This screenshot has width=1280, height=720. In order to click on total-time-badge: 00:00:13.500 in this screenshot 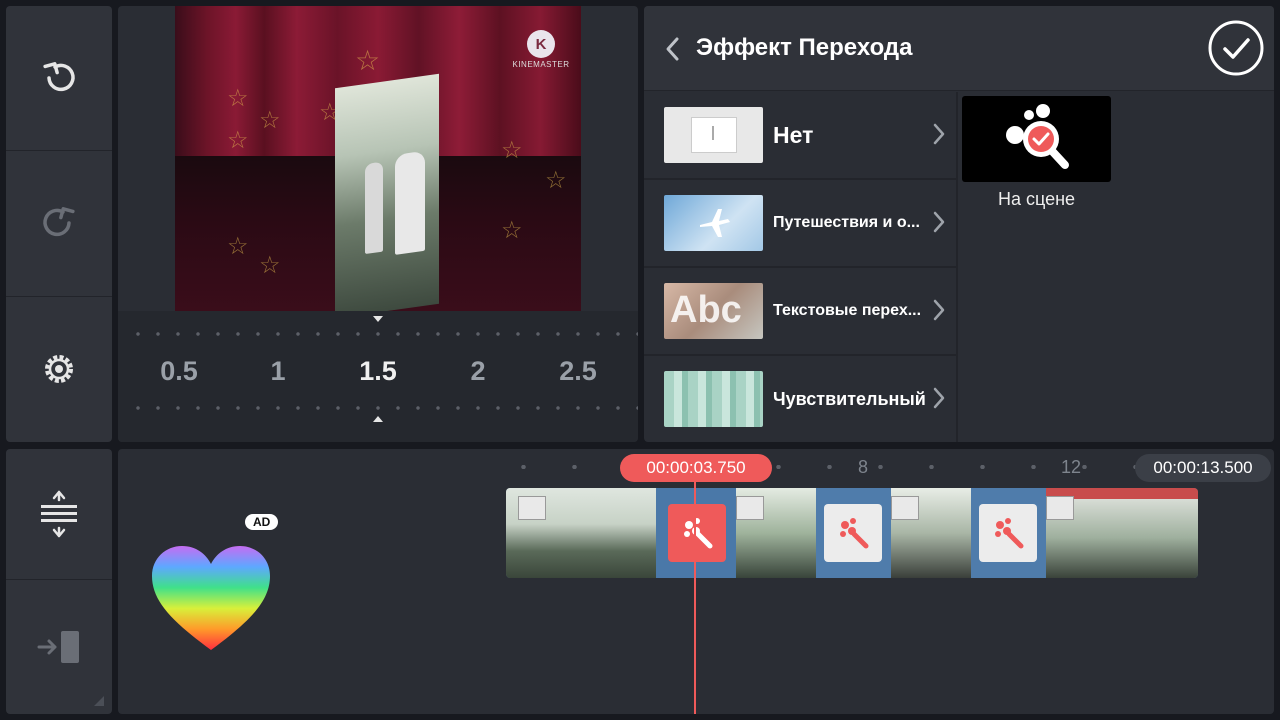, I will do `click(1203, 468)`.